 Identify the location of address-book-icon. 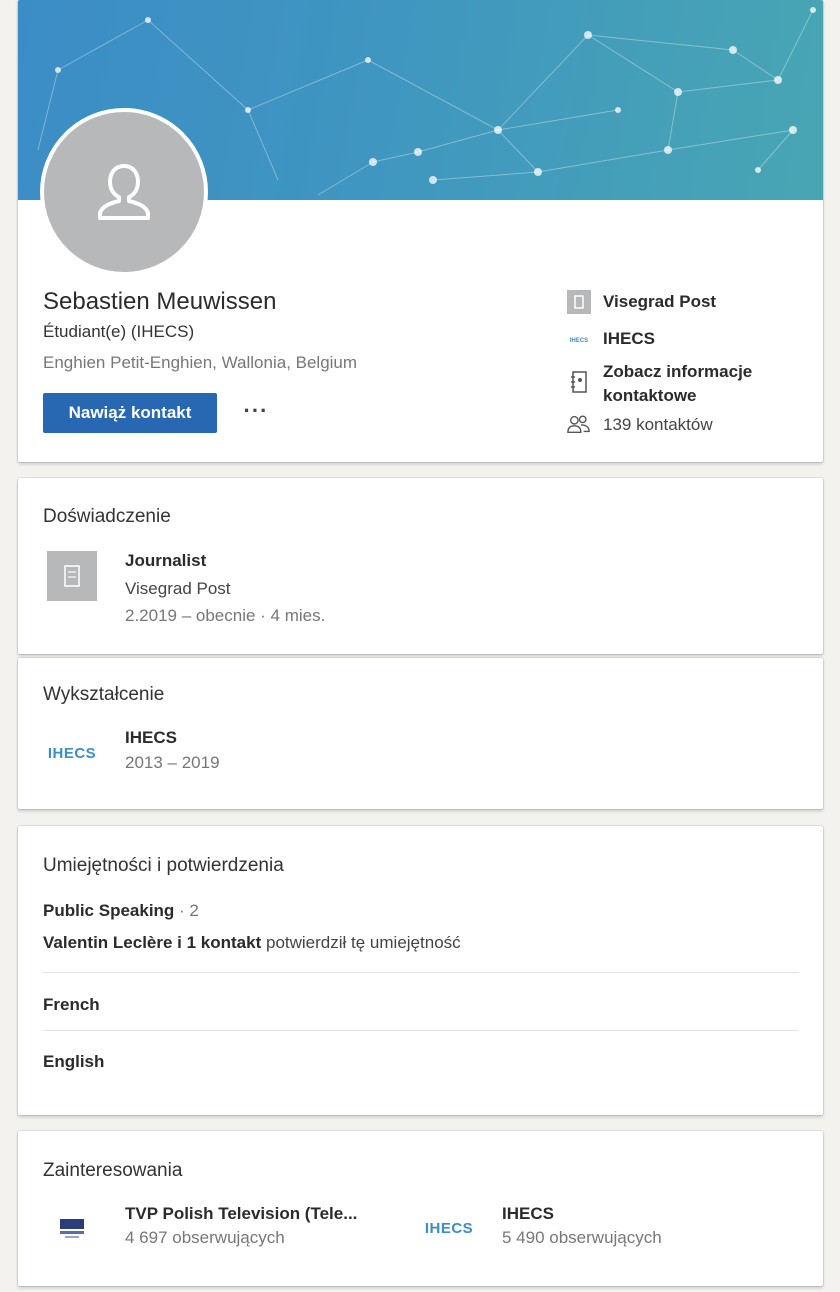
(579, 377).